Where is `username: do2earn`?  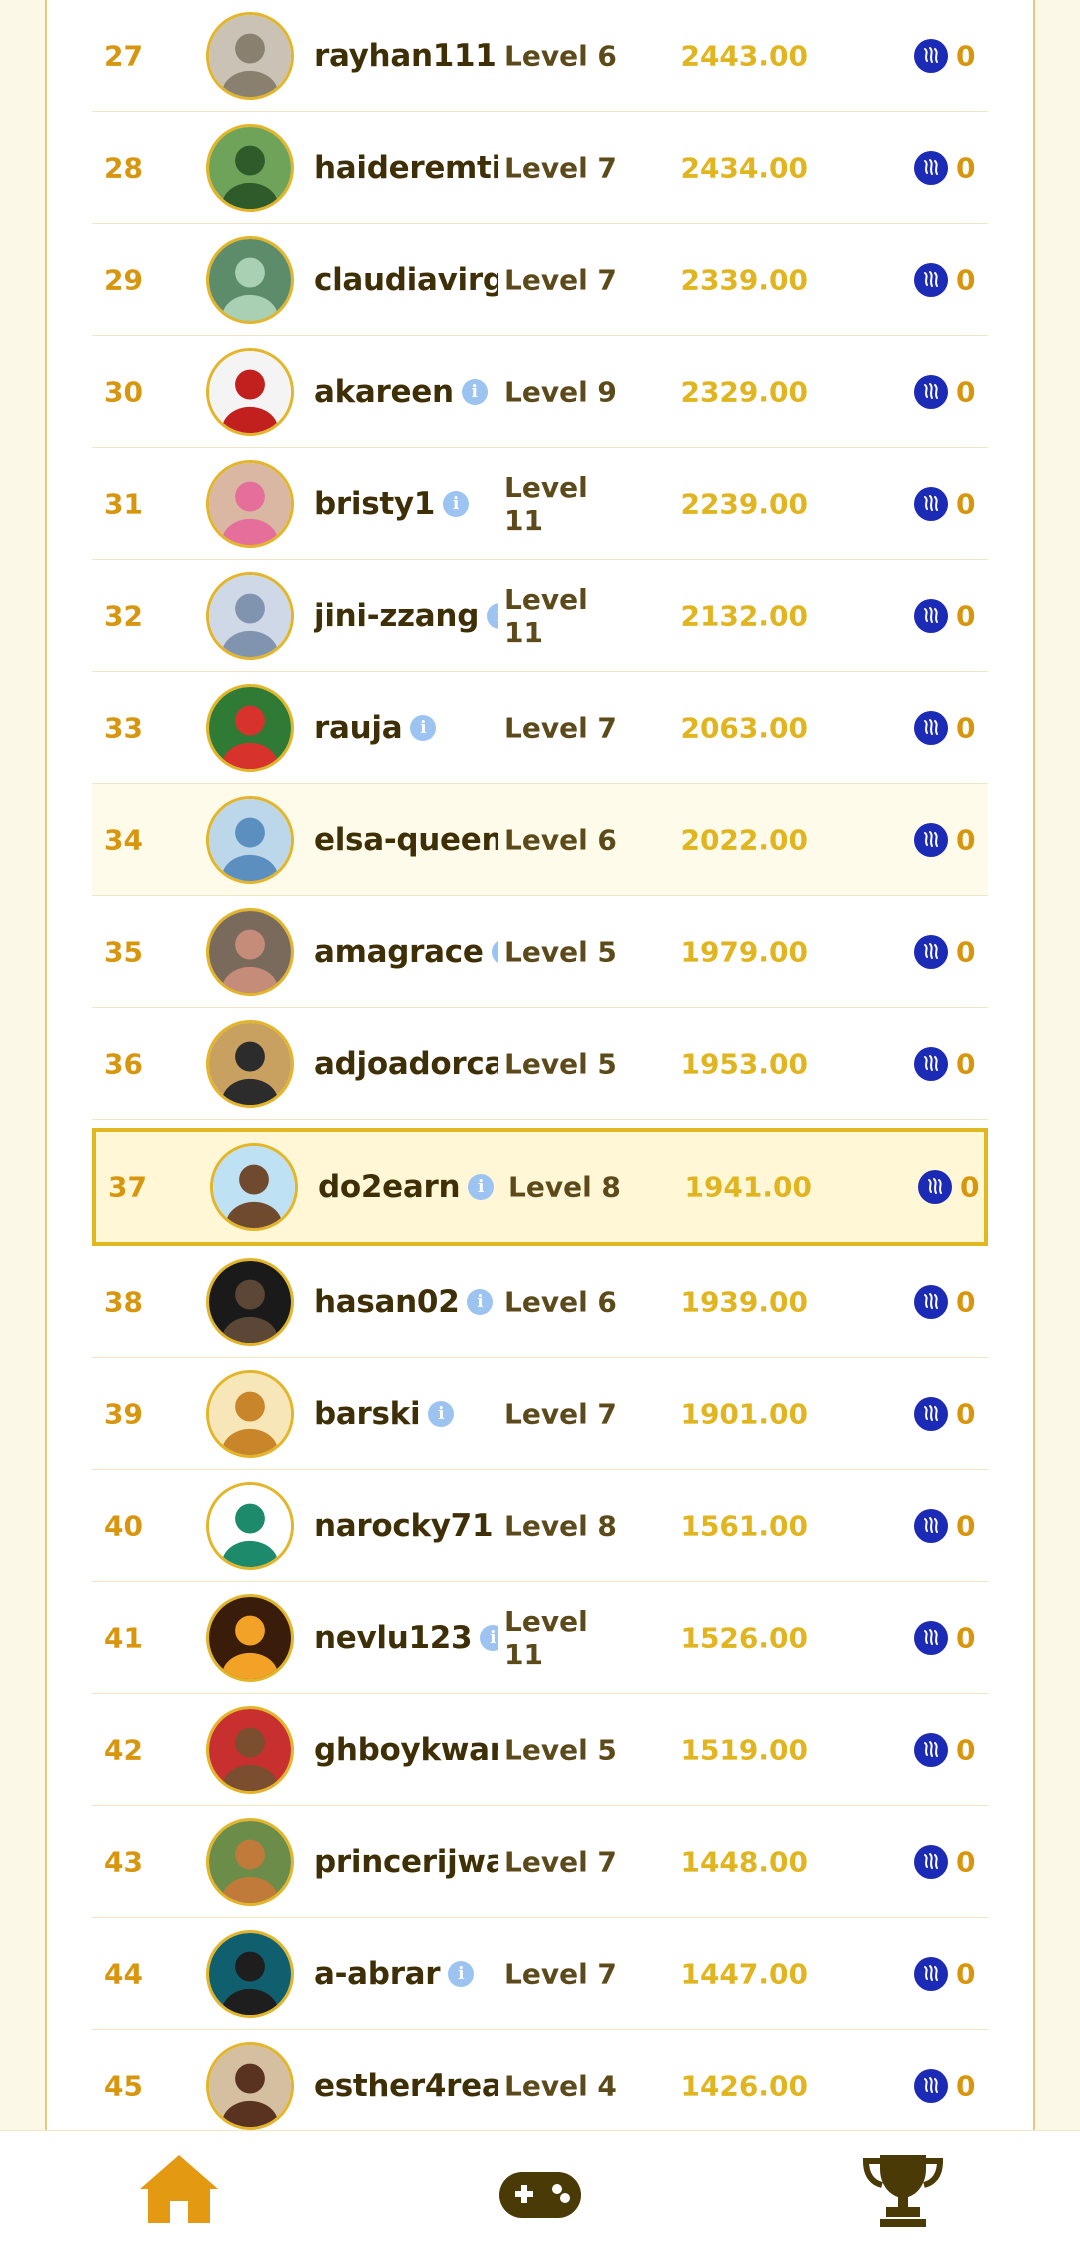
username: do2earn is located at coordinates (389, 1187).